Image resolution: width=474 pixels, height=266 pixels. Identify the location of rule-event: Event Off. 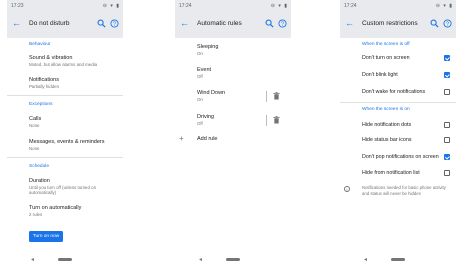
(242, 73).